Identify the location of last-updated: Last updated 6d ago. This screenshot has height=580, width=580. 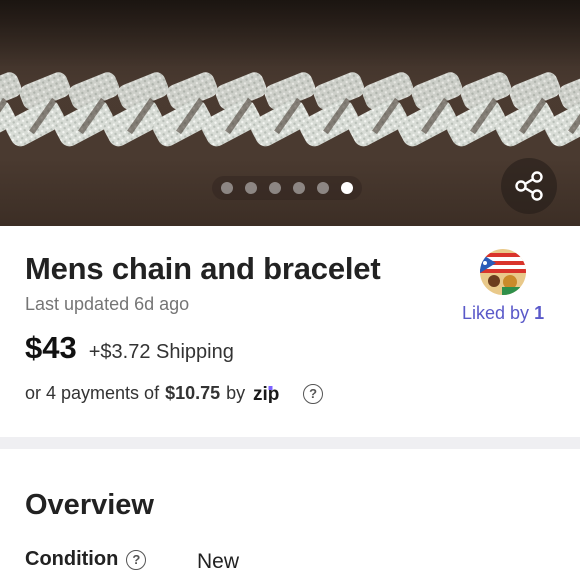
(107, 304).